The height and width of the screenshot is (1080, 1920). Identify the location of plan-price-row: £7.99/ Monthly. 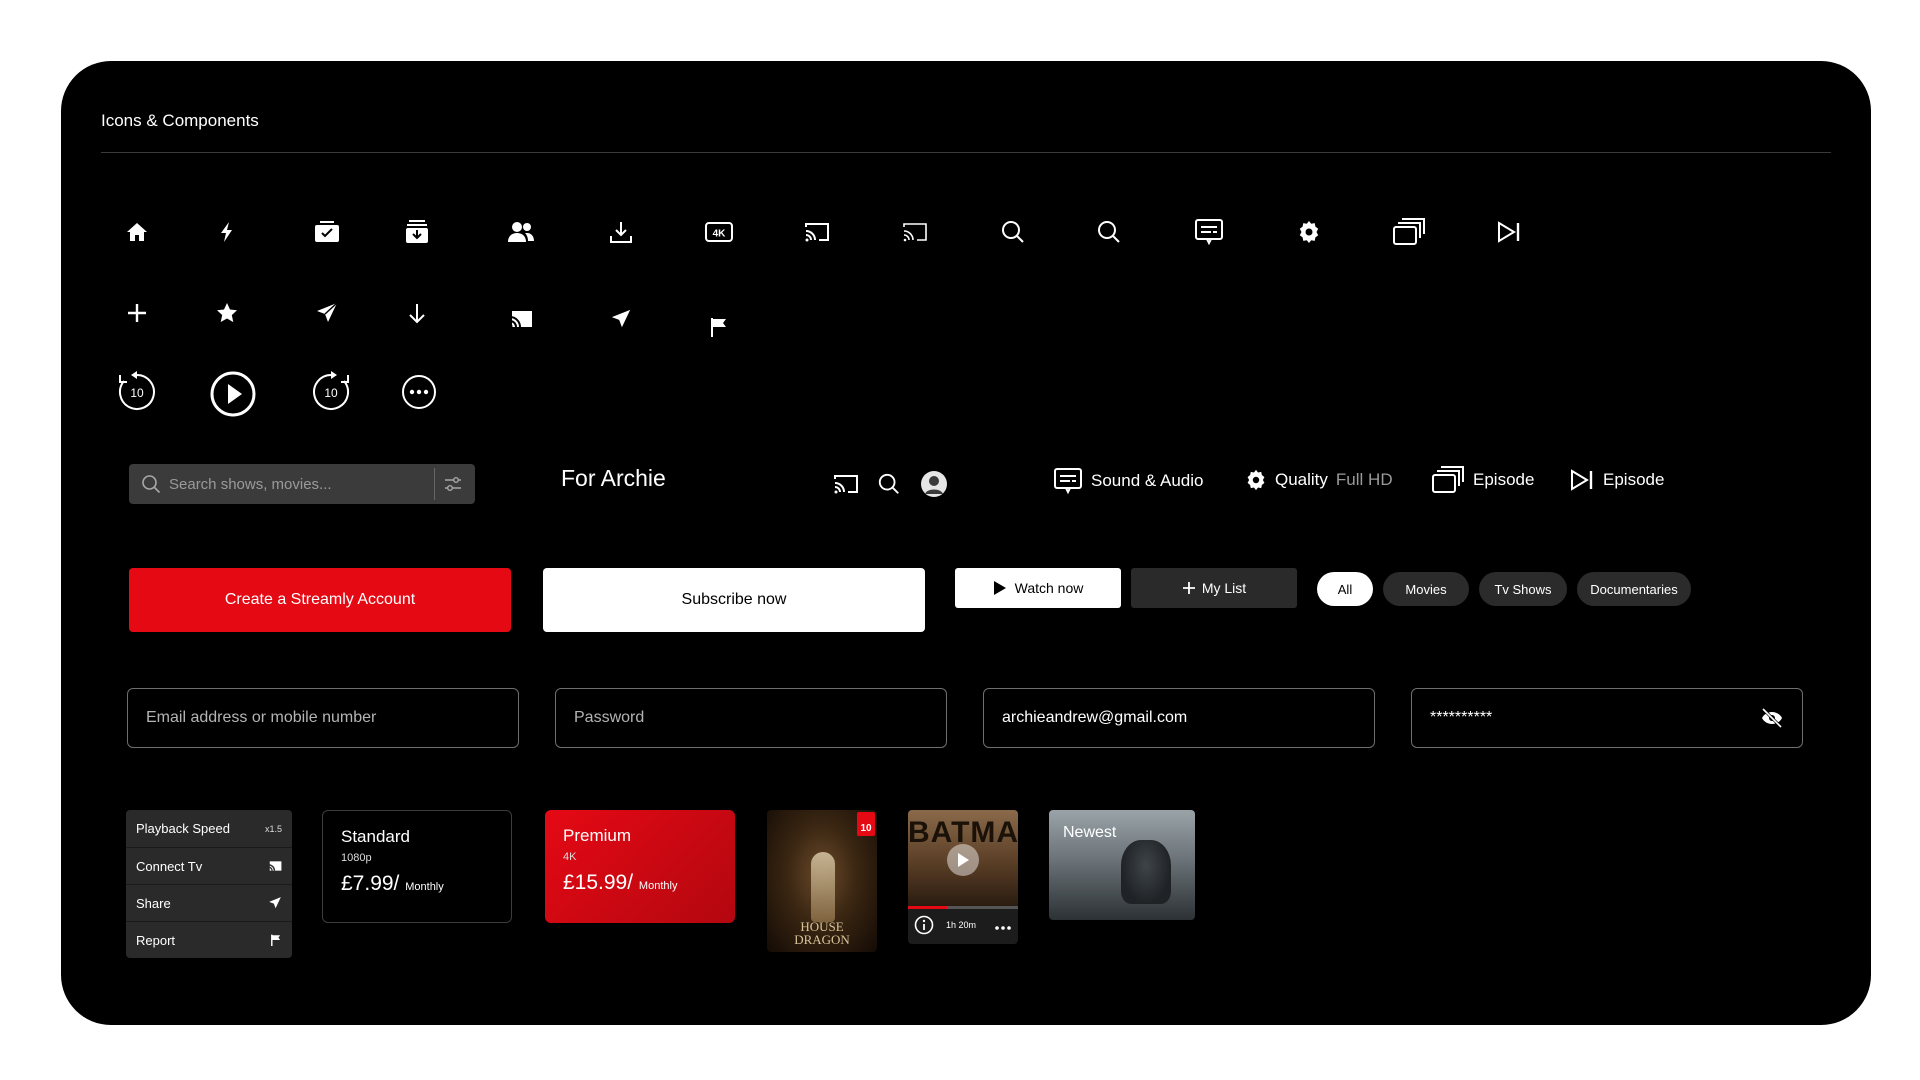
(417, 884).